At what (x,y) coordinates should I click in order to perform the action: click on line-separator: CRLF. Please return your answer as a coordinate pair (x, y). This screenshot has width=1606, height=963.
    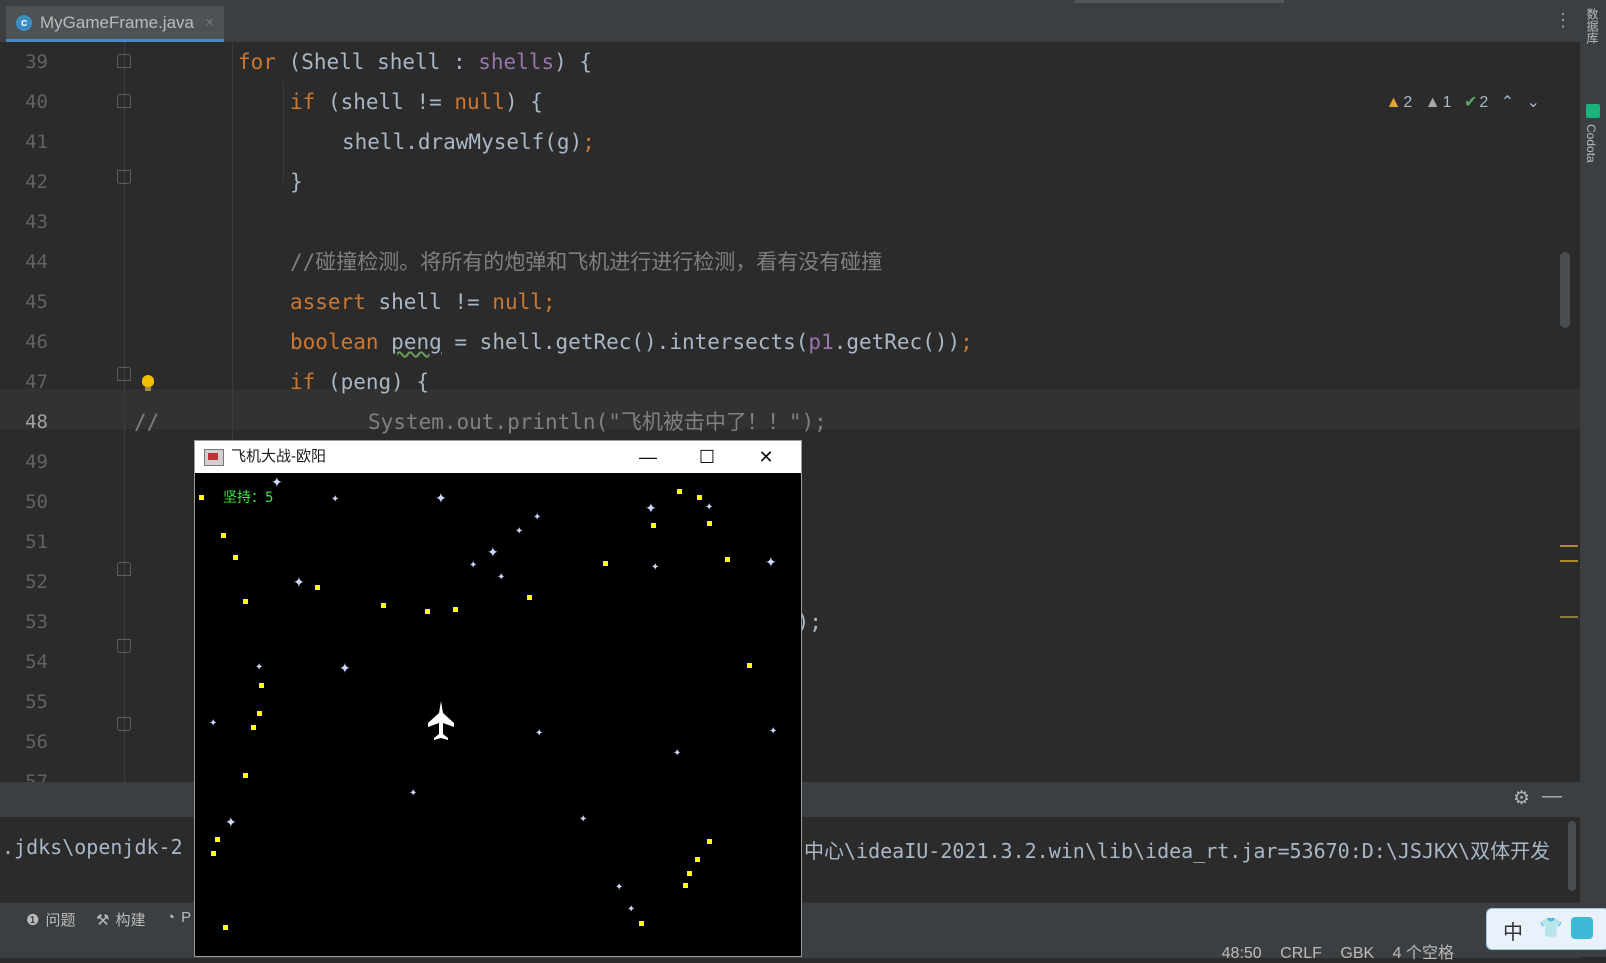
    Looking at the image, I should click on (1301, 953).